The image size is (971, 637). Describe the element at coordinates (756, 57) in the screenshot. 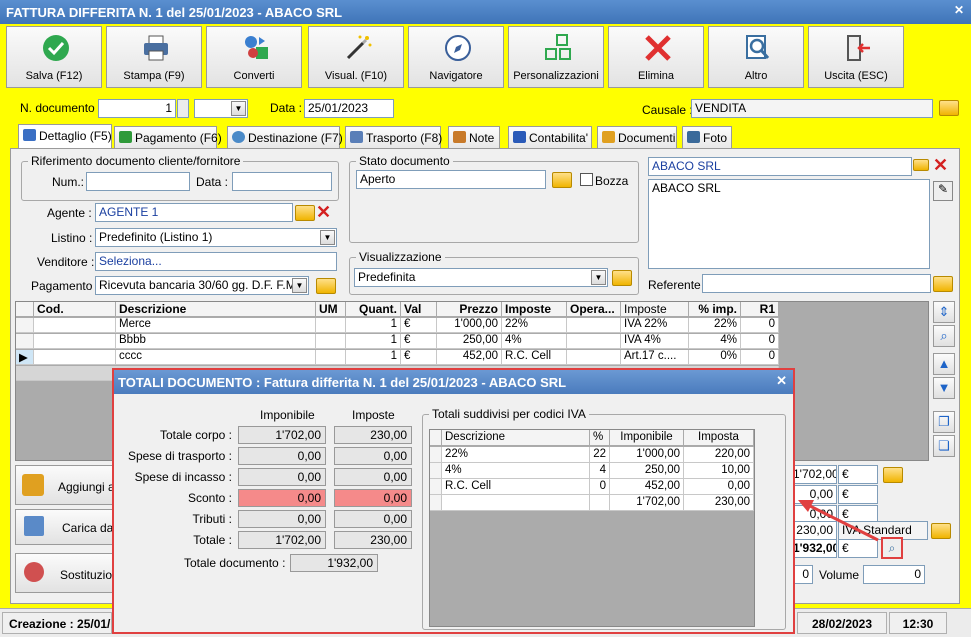

I see `more-button: Altro` at that location.